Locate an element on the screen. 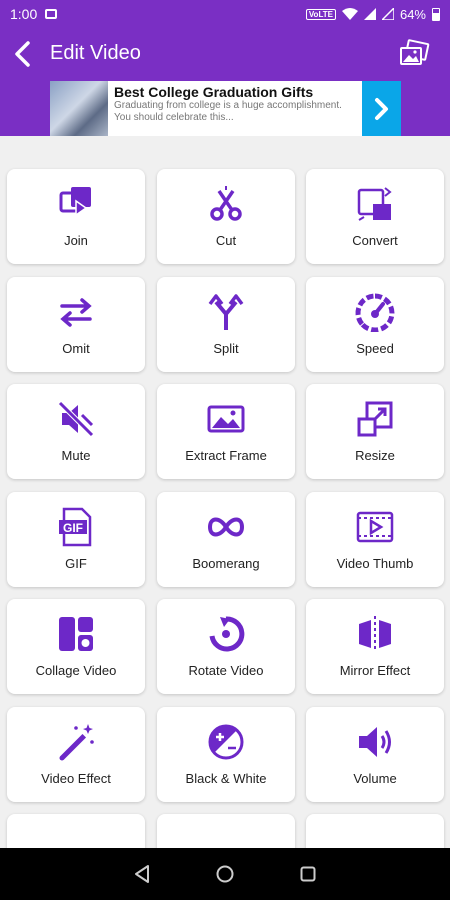 The height and width of the screenshot is (900, 450). notification-icon is located at coordinates (51, 14).